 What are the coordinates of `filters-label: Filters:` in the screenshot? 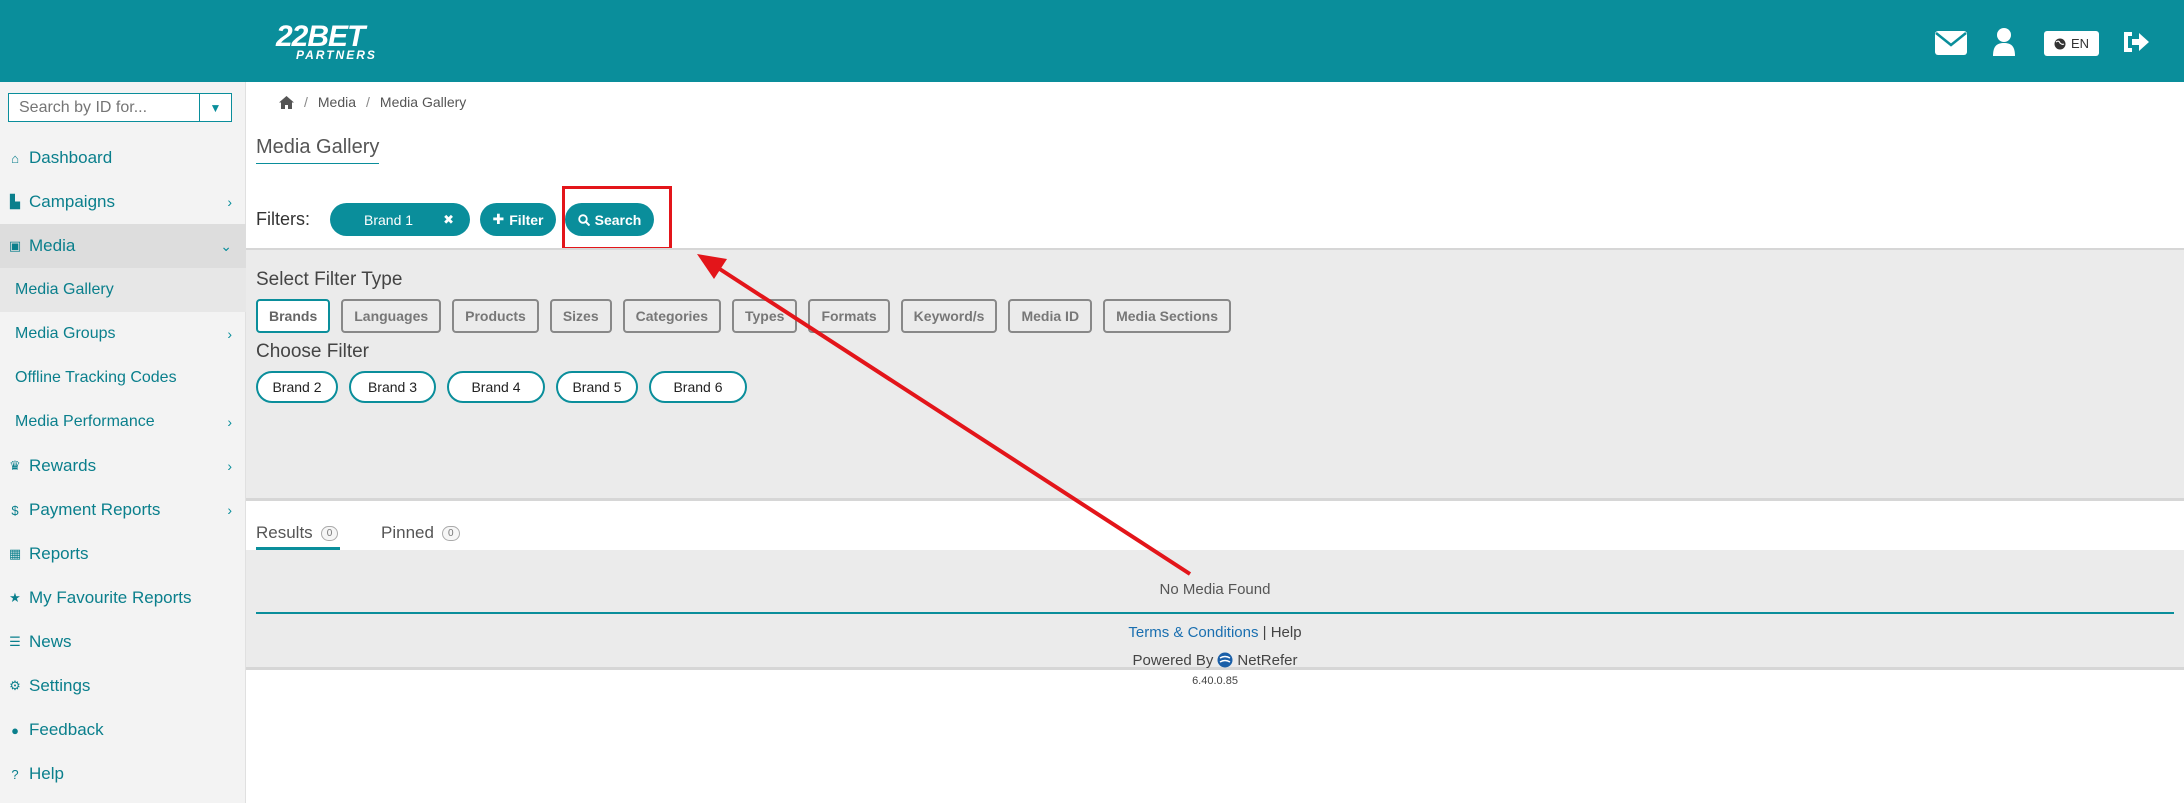 It's located at (283, 219).